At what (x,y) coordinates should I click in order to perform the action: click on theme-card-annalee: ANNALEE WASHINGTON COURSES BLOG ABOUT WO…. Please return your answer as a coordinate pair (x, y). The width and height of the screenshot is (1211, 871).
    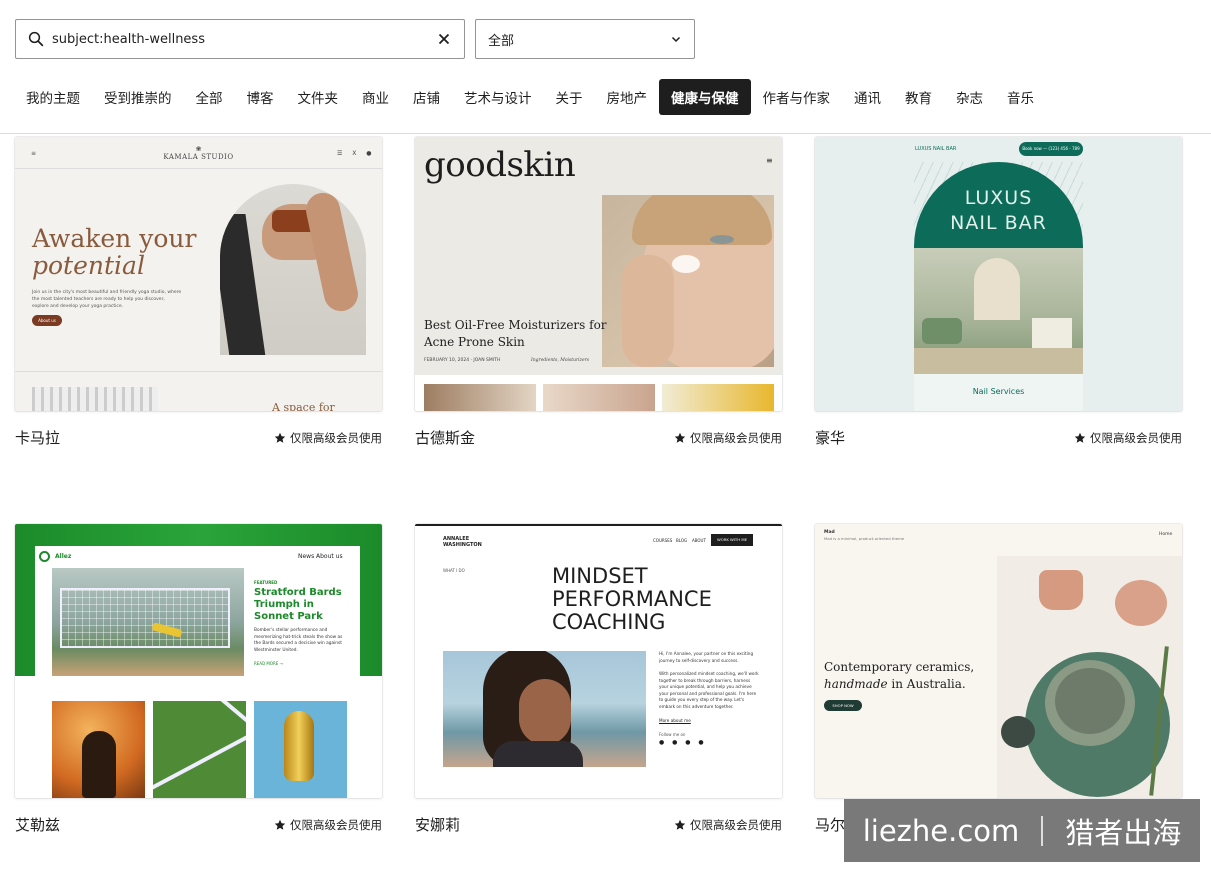
    Looking at the image, I should click on (598, 679).